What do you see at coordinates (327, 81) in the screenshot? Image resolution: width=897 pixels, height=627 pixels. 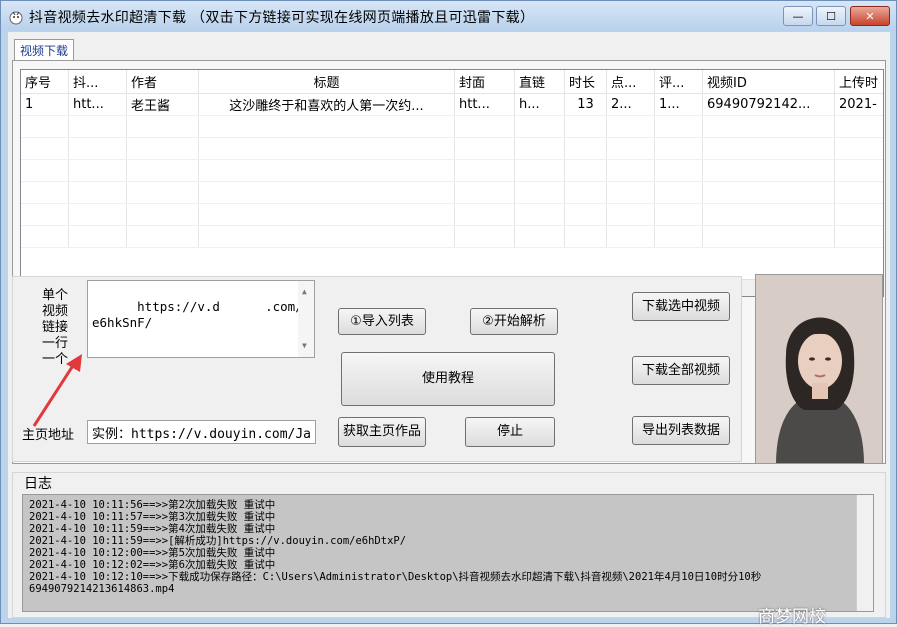 I see `col-header: 标题` at bounding box center [327, 81].